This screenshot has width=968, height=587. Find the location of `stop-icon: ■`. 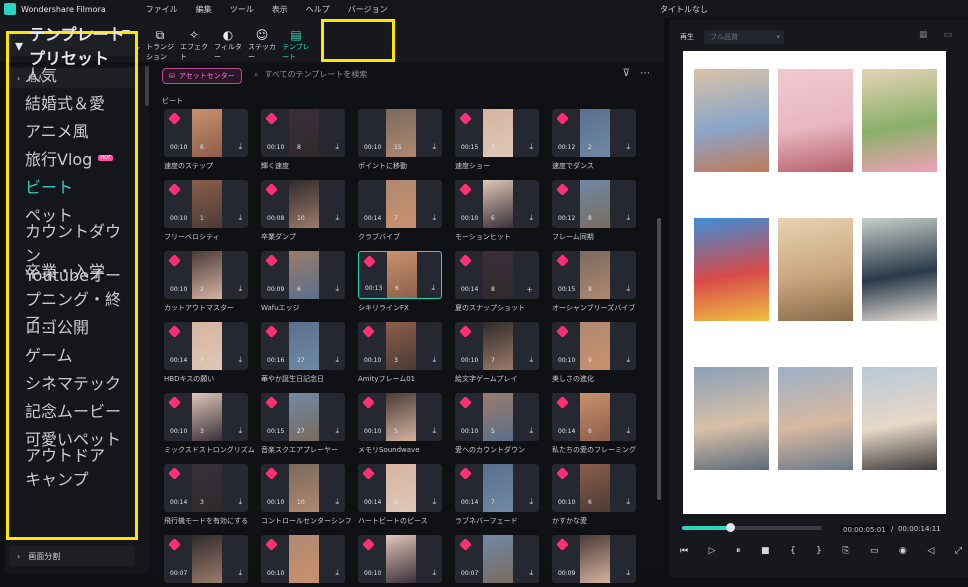

stop-icon: ■ is located at coordinates (765, 551).